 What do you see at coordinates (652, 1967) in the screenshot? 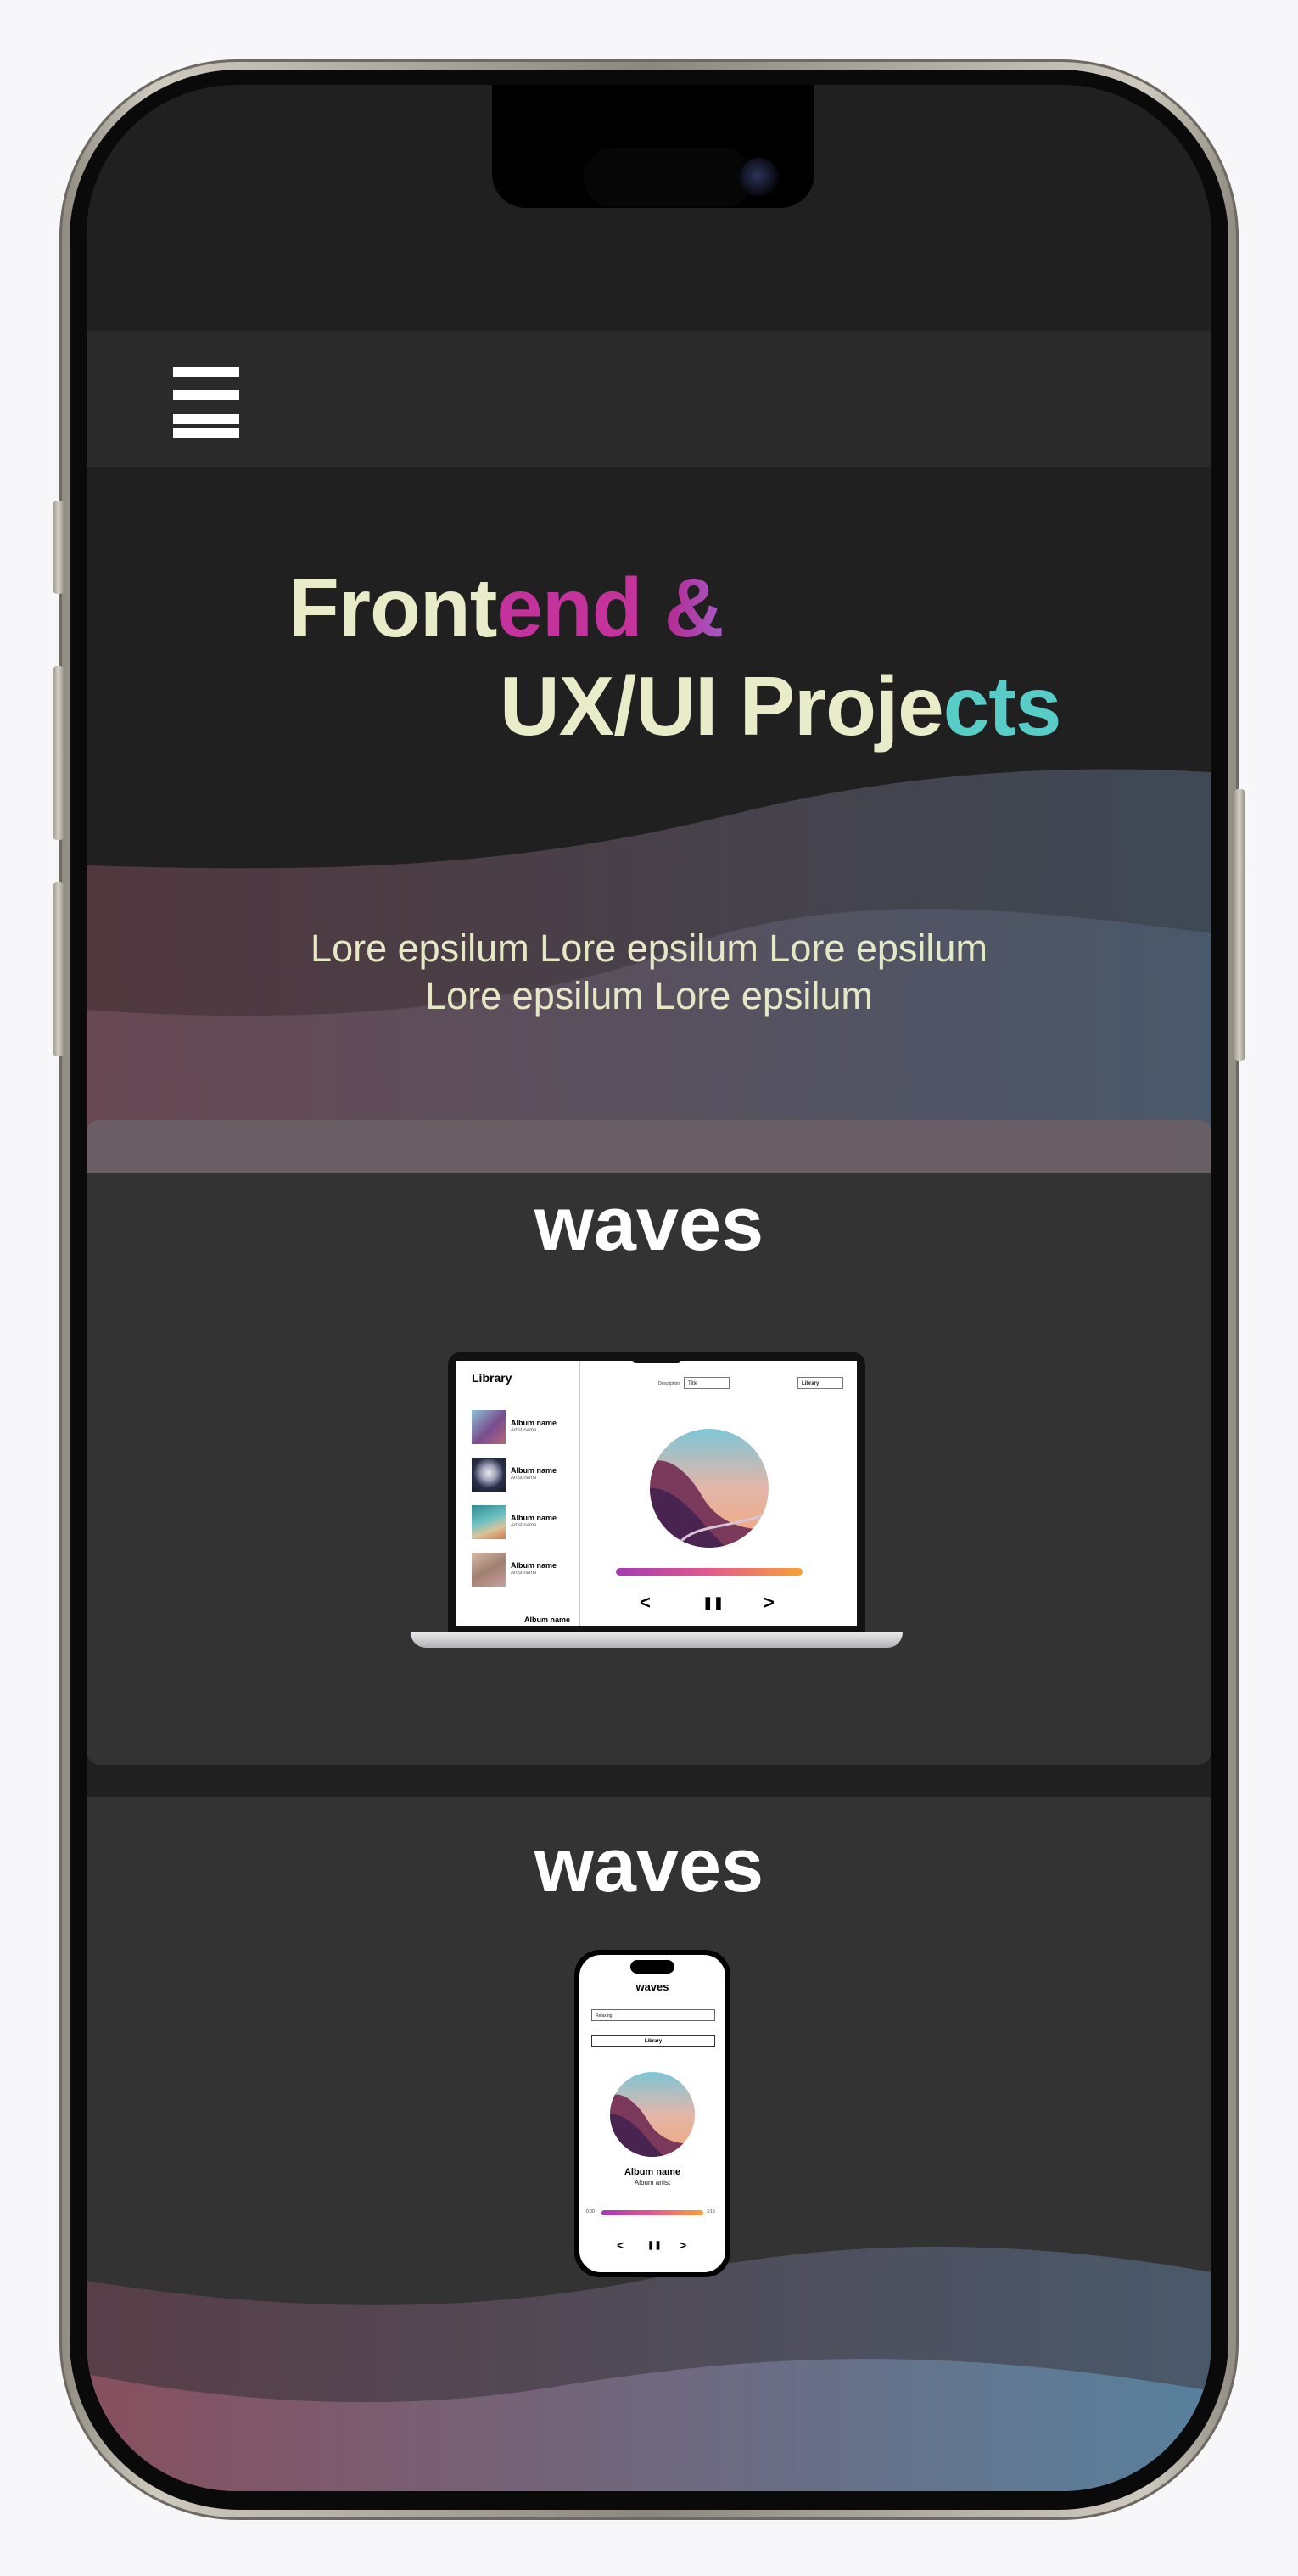
I see `mockup-dynamic-island` at bounding box center [652, 1967].